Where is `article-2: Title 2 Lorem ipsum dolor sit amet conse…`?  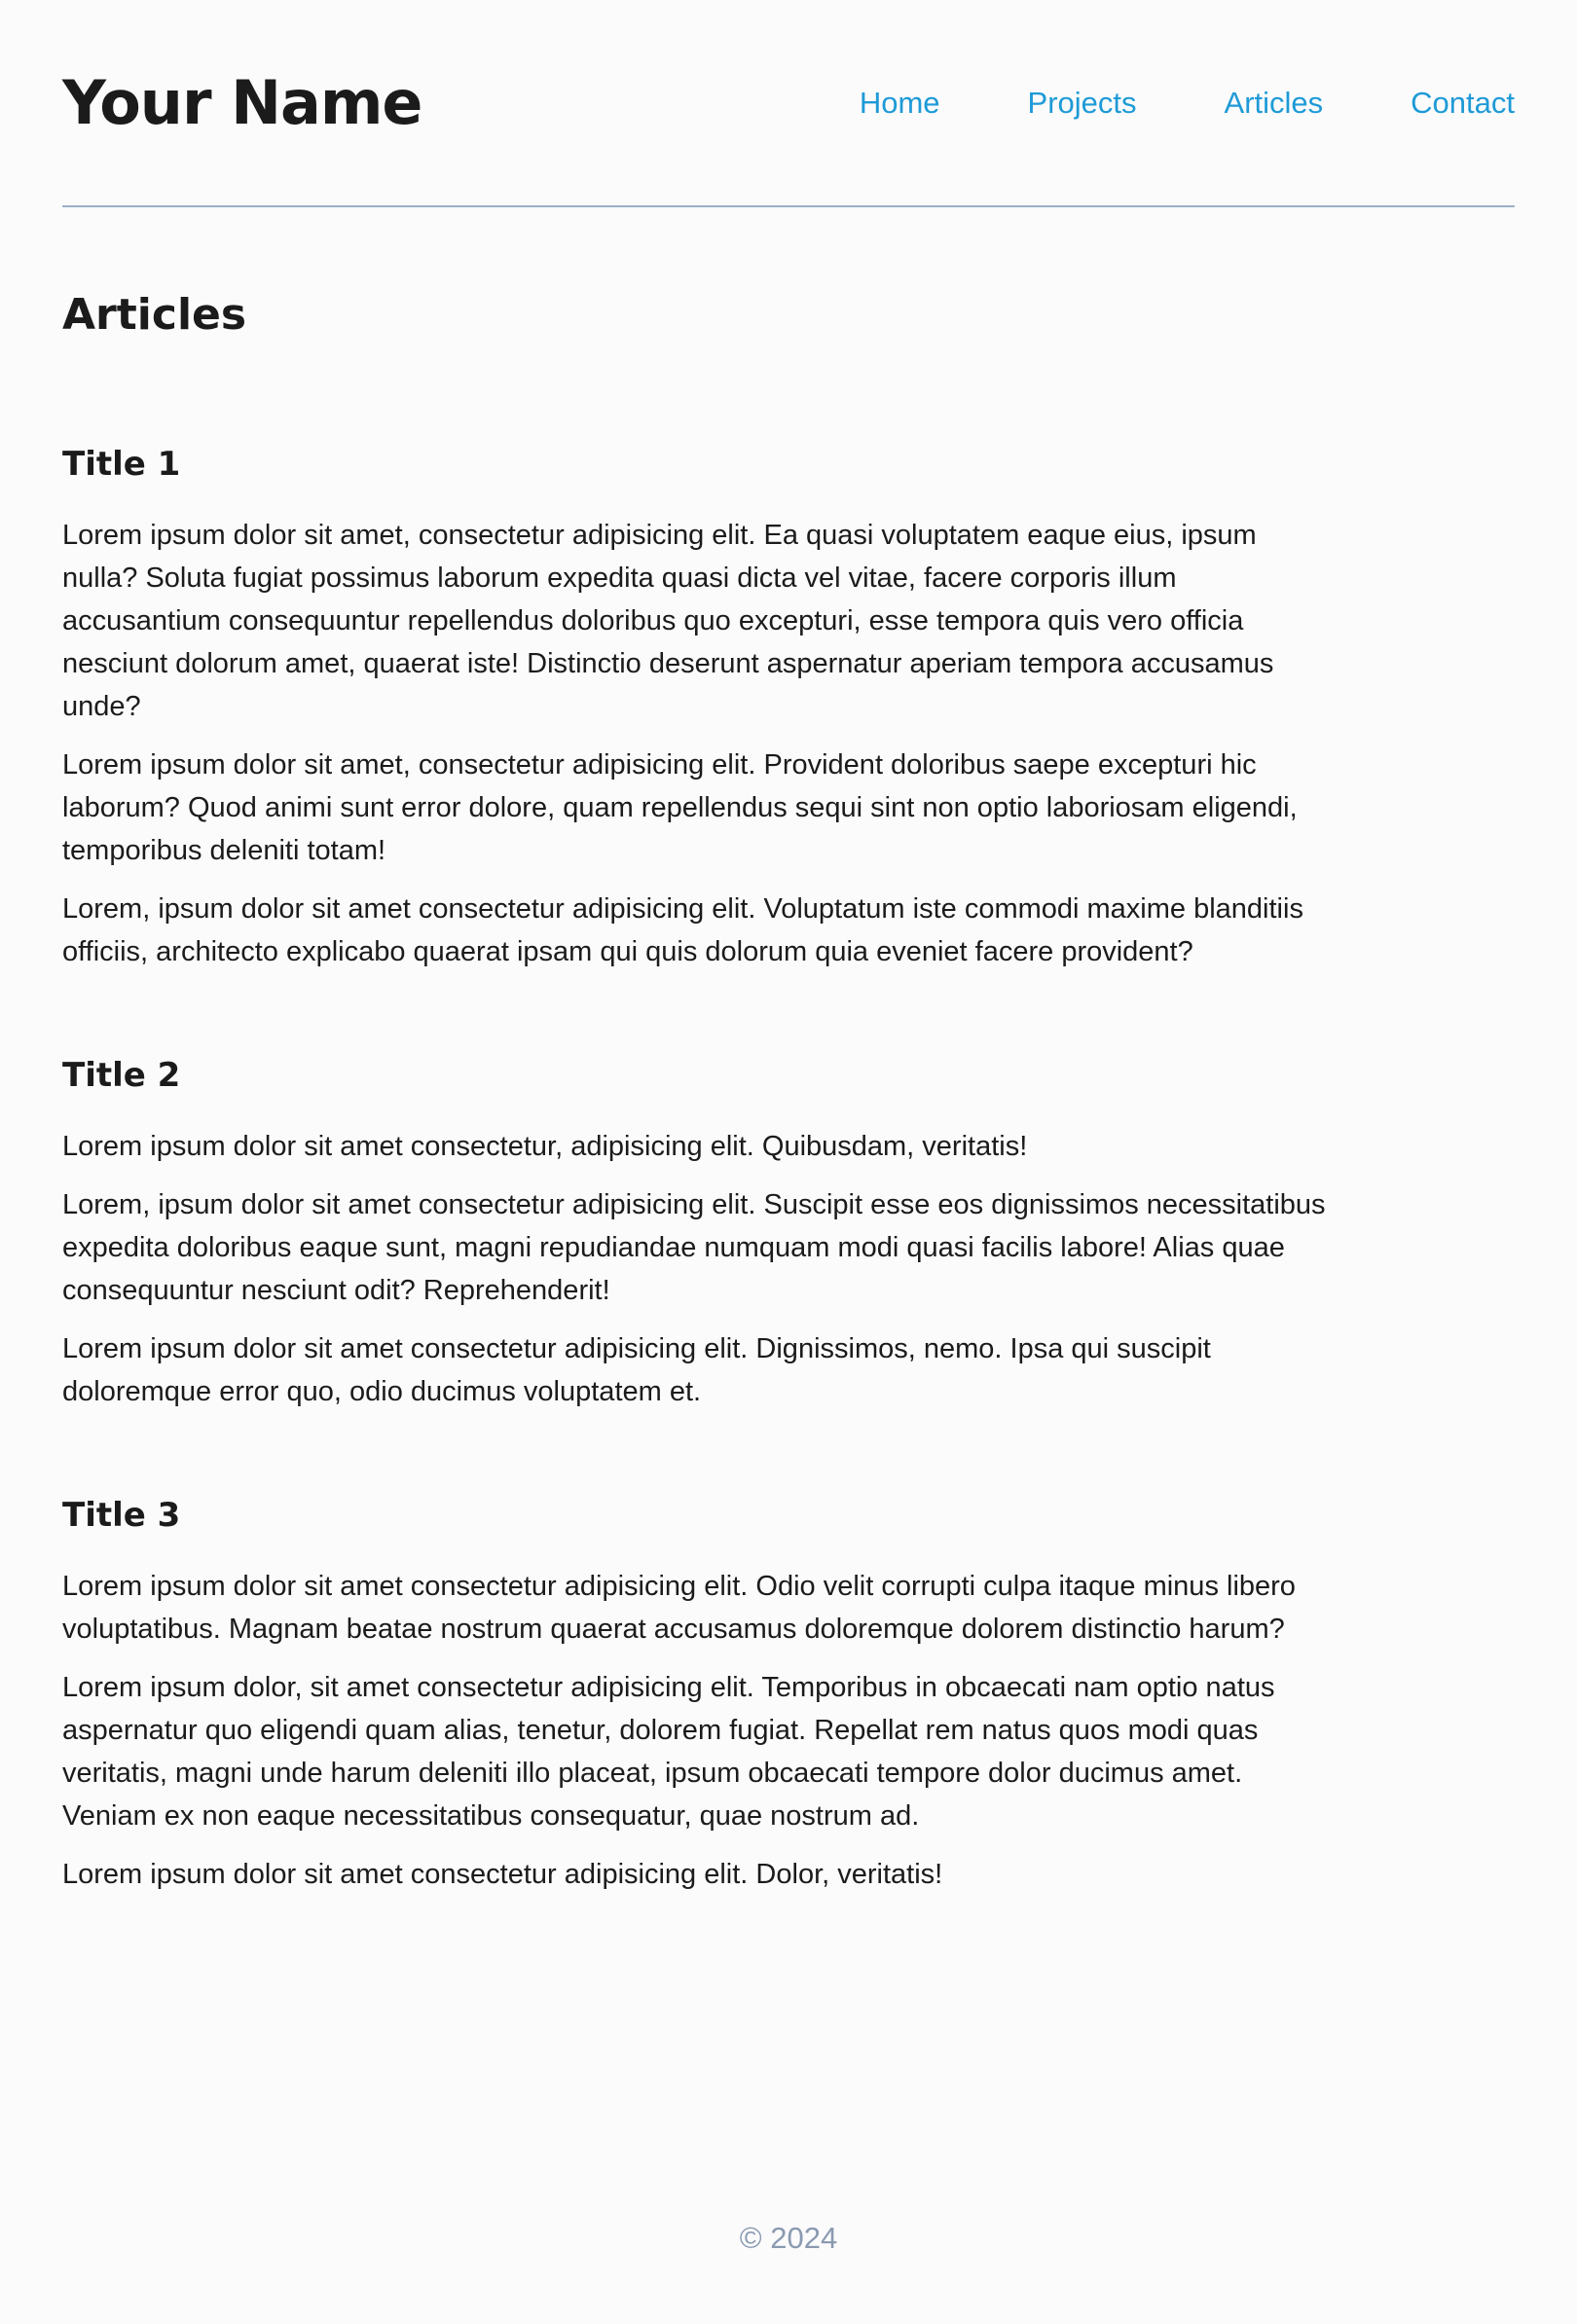 article-2: Title 2 Lorem ipsum dolor sit amet conse… is located at coordinates (695, 1232).